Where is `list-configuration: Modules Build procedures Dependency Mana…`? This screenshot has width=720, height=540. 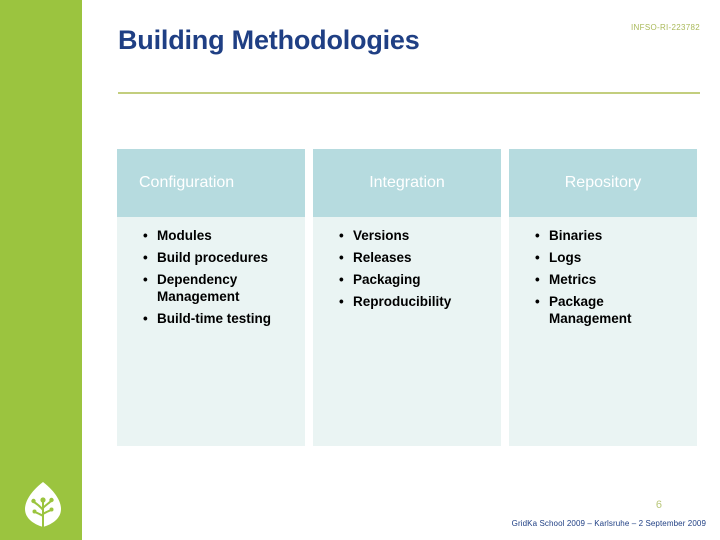 list-configuration: Modules Build procedures Dependency Mana… is located at coordinates (210, 277).